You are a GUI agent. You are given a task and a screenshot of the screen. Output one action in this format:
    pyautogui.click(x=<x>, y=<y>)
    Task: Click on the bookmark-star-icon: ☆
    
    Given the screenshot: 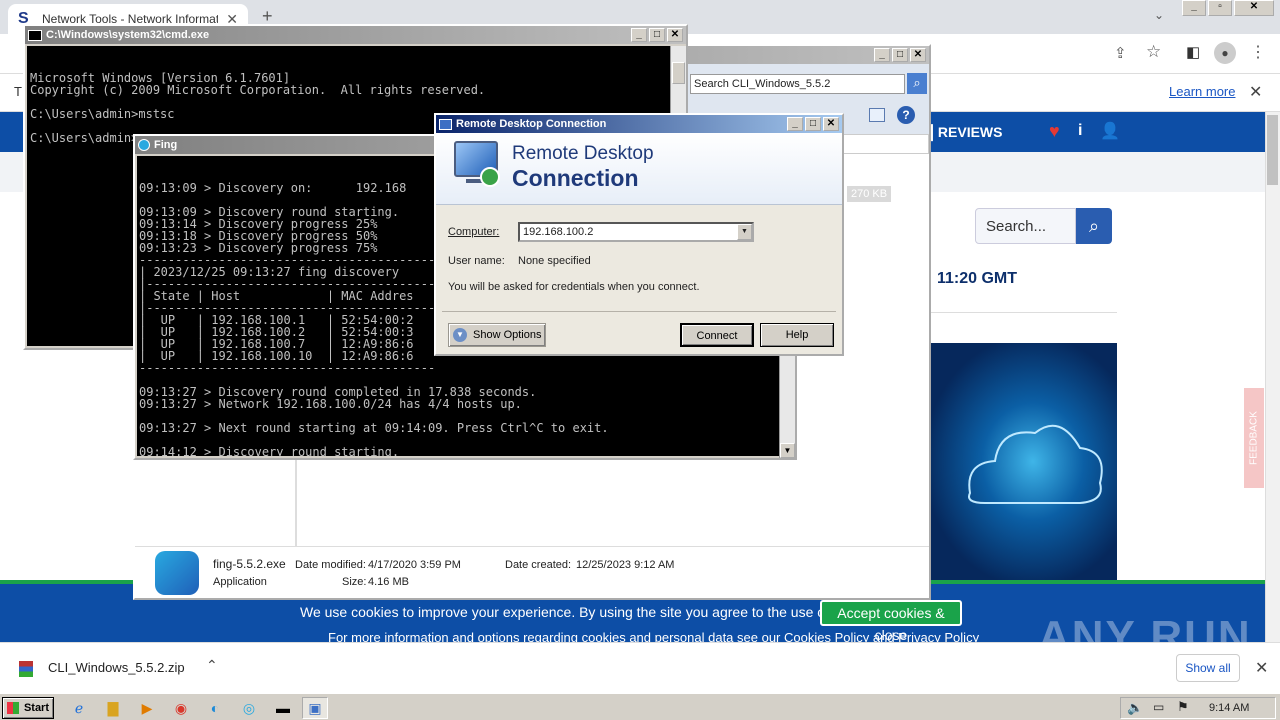 What is the action you would take?
    pyautogui.click(x=1153, y=52)
    